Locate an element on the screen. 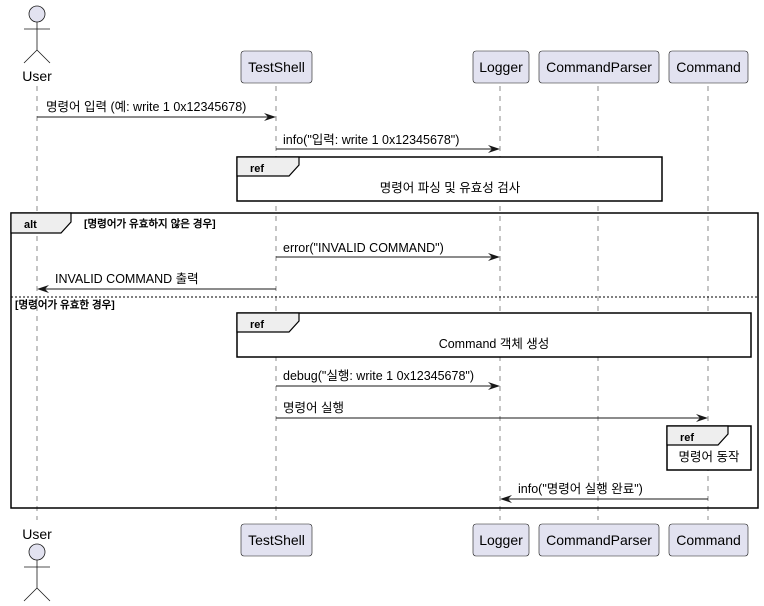 The image size is (764, 606). message-testshell-to-user: INVALID COMMAND 출력 is located at coordinates (156, 282).